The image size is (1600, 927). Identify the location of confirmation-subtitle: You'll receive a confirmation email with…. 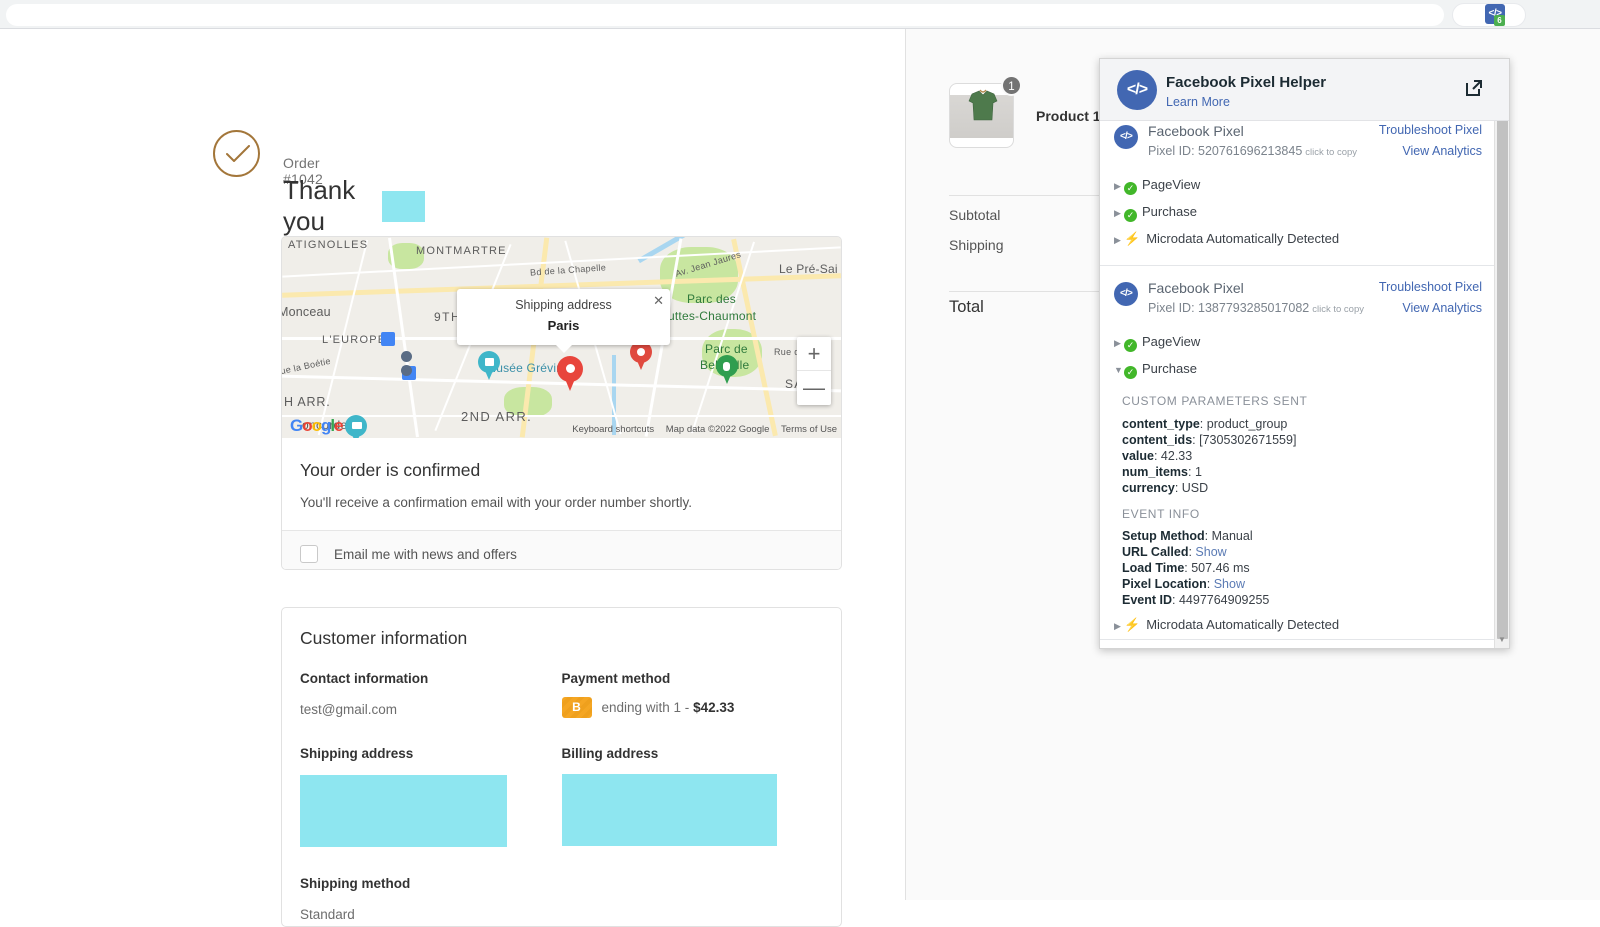
(496, 502).